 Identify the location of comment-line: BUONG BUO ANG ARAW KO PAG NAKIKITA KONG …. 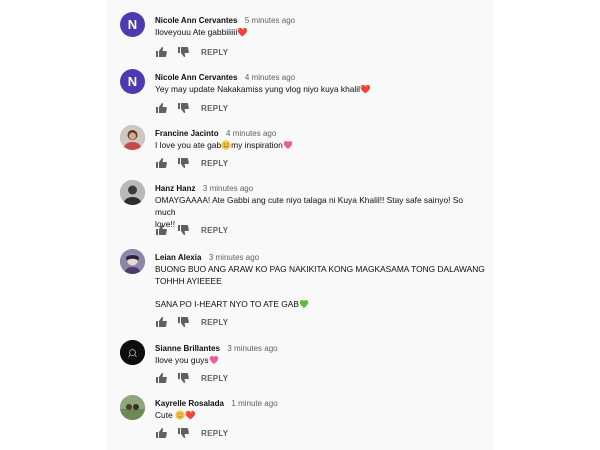
(320, 269).